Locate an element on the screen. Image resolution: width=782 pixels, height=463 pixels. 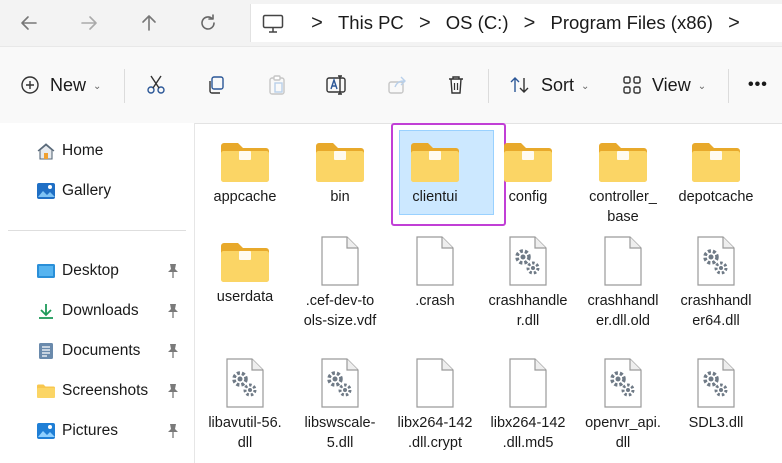
file-item: libswscale- 5.dll is located at coordinates (340, 404).